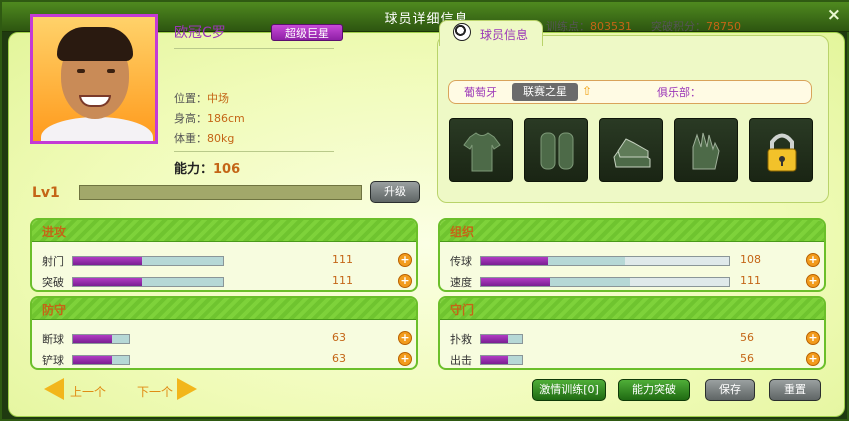 The height and width of the screenshot is (421, 849). Describe the element at coordinates (480, 92) in the screenshot. I see `country-label: 葡萄牙` at that location.